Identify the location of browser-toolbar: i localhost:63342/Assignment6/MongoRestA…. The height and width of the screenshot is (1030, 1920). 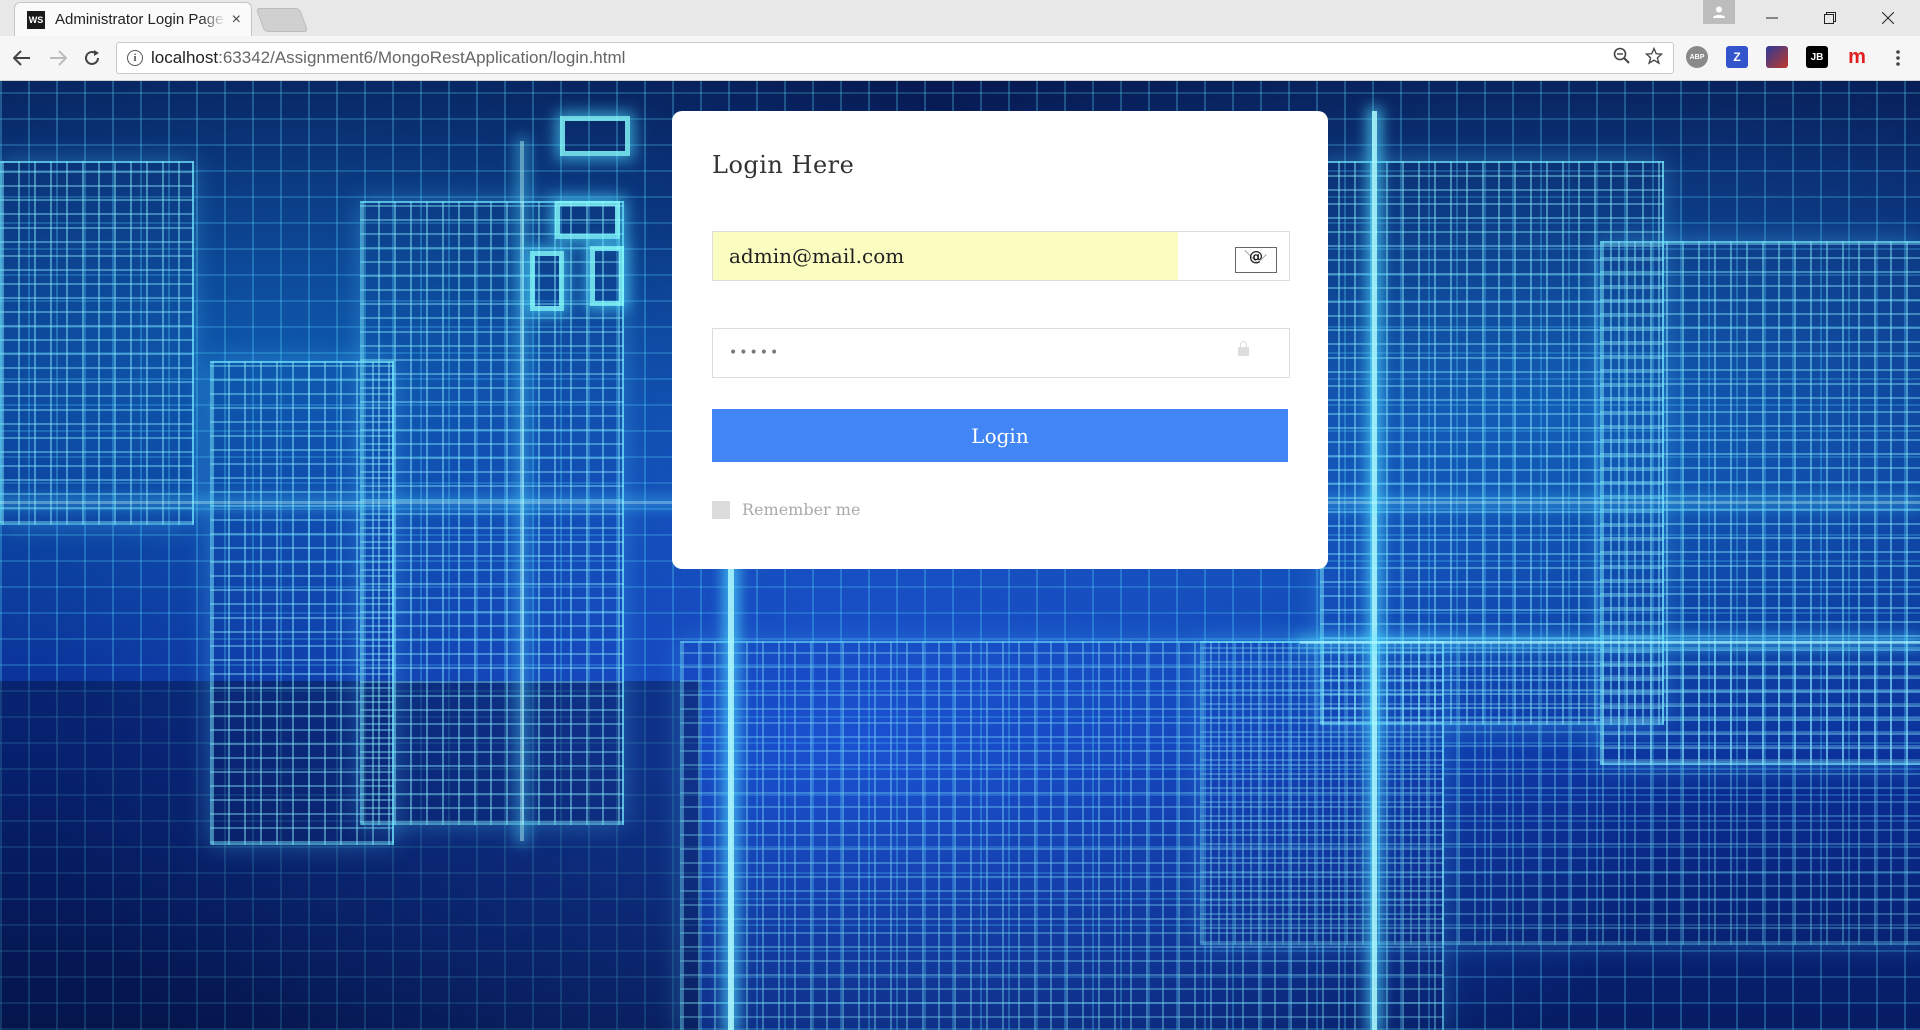
(960, 58).